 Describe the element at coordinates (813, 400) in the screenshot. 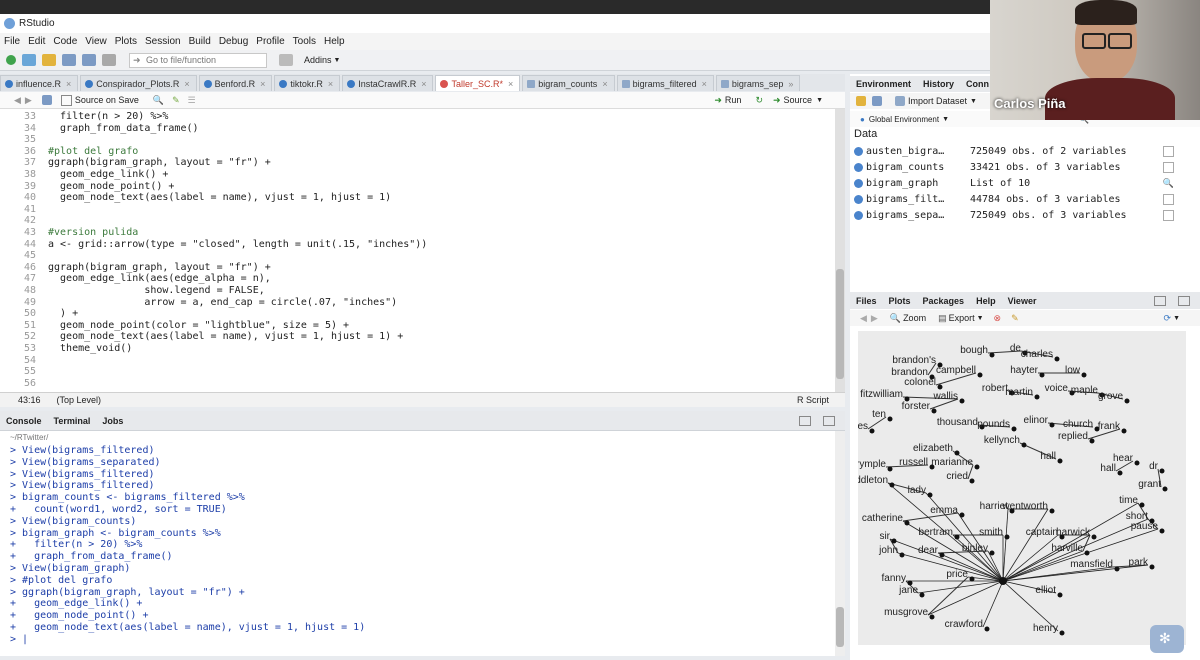

I see `file-type-selector: R Script` at that location.